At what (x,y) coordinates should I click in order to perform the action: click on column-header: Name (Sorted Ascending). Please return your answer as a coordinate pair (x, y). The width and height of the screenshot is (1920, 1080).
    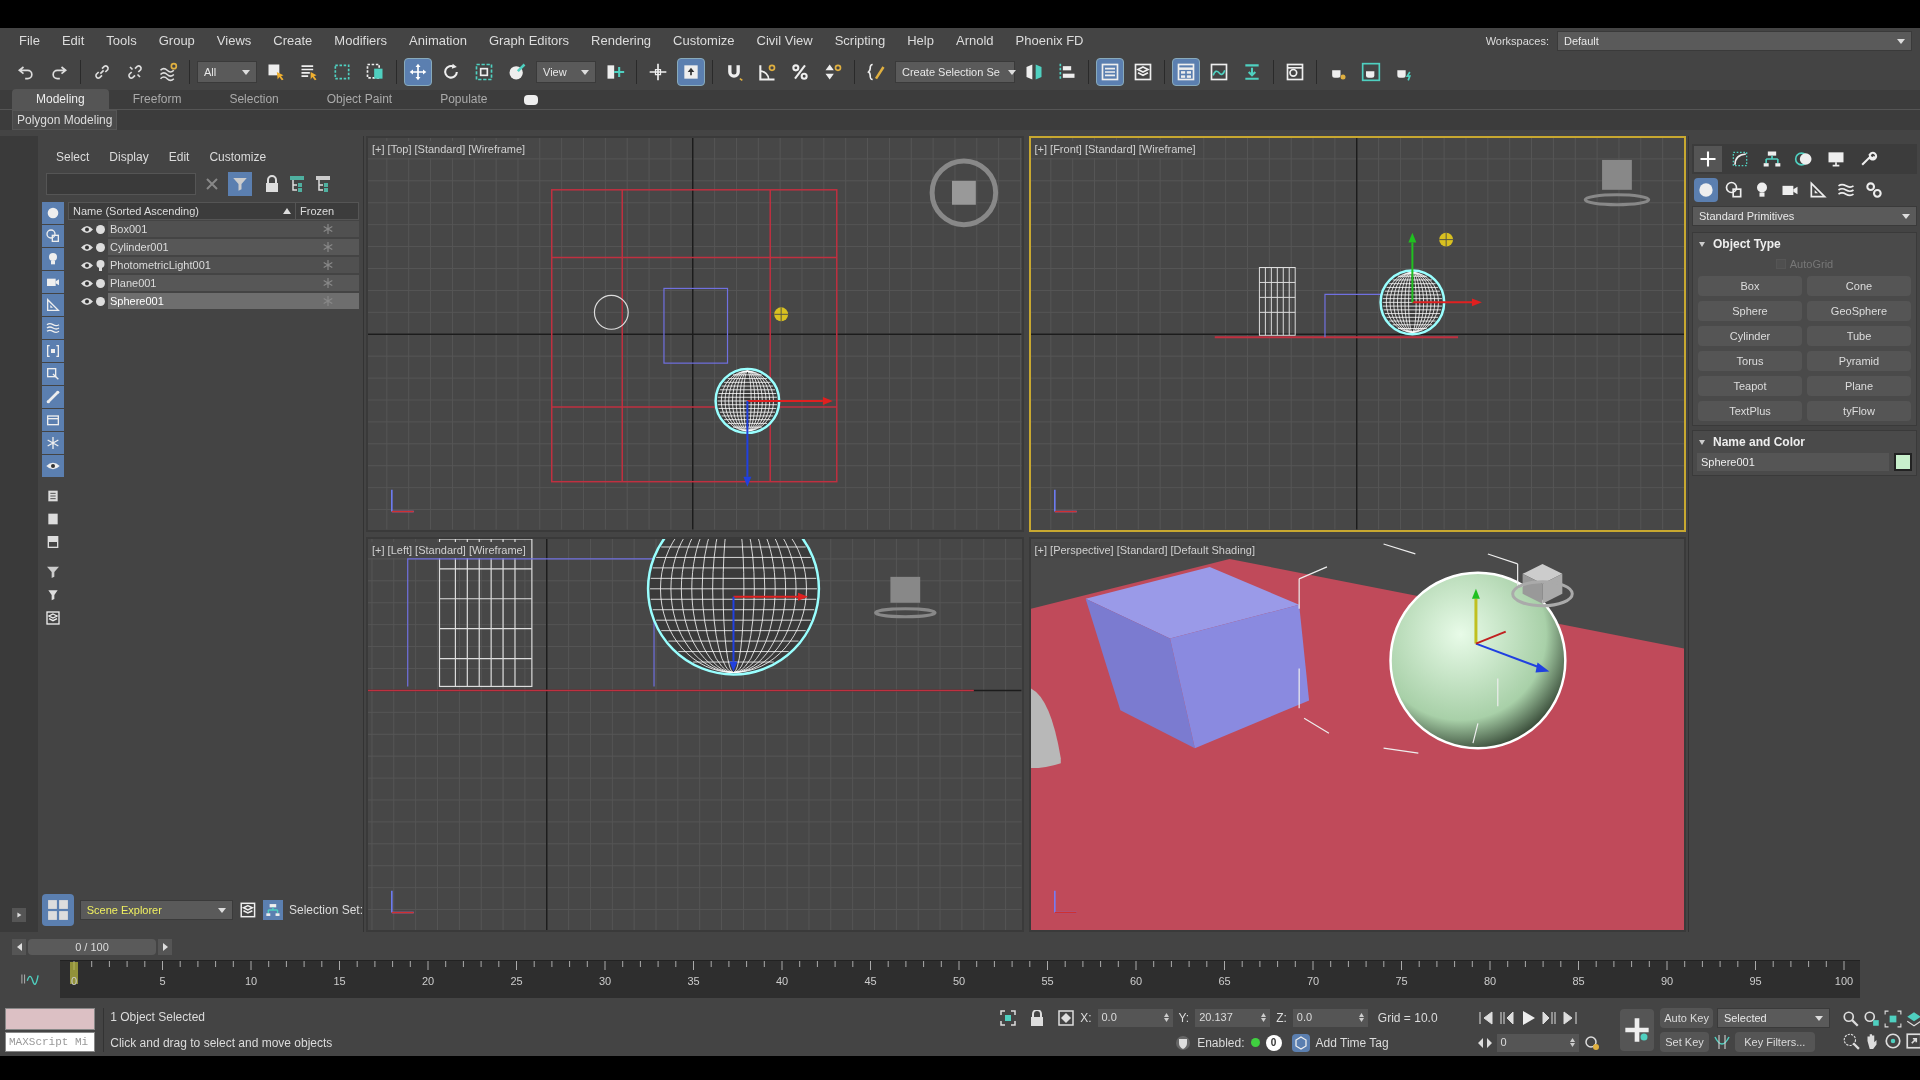
    Looking at the image, I should click on (136, 211).